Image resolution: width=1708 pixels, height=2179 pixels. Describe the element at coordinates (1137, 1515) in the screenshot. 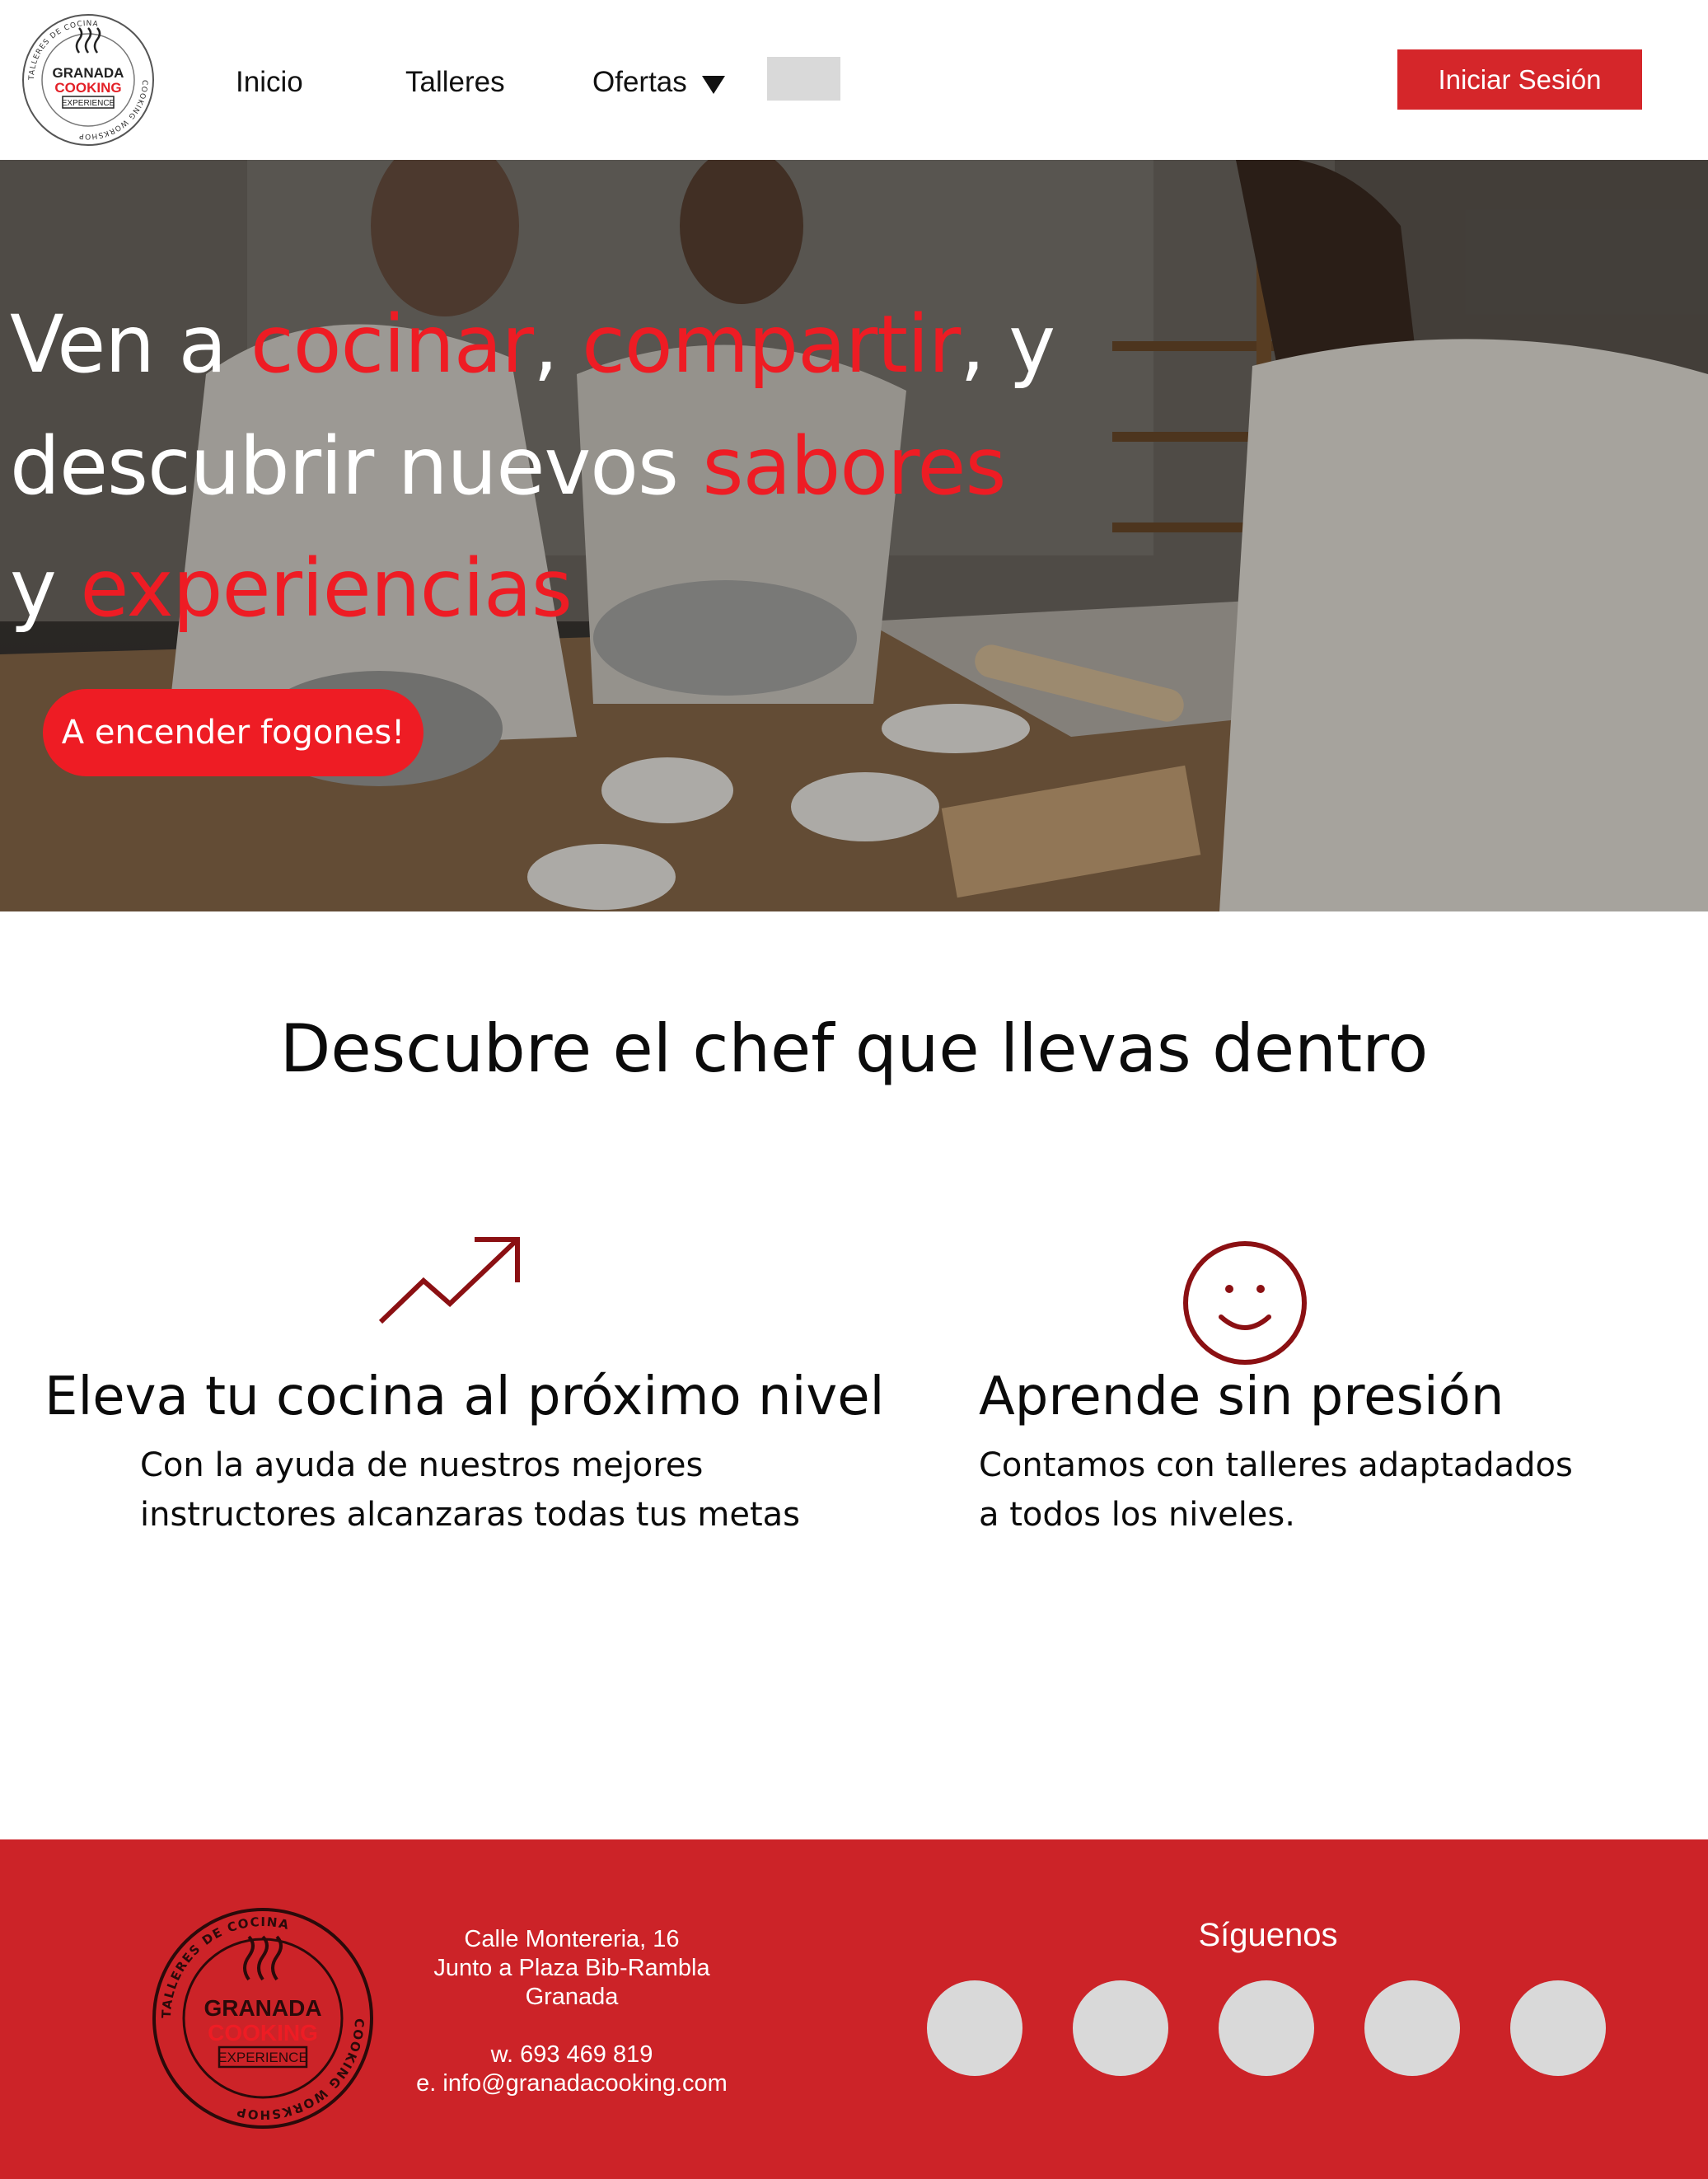

I see `feature-desc-line: a todos los niveles.` at that location.